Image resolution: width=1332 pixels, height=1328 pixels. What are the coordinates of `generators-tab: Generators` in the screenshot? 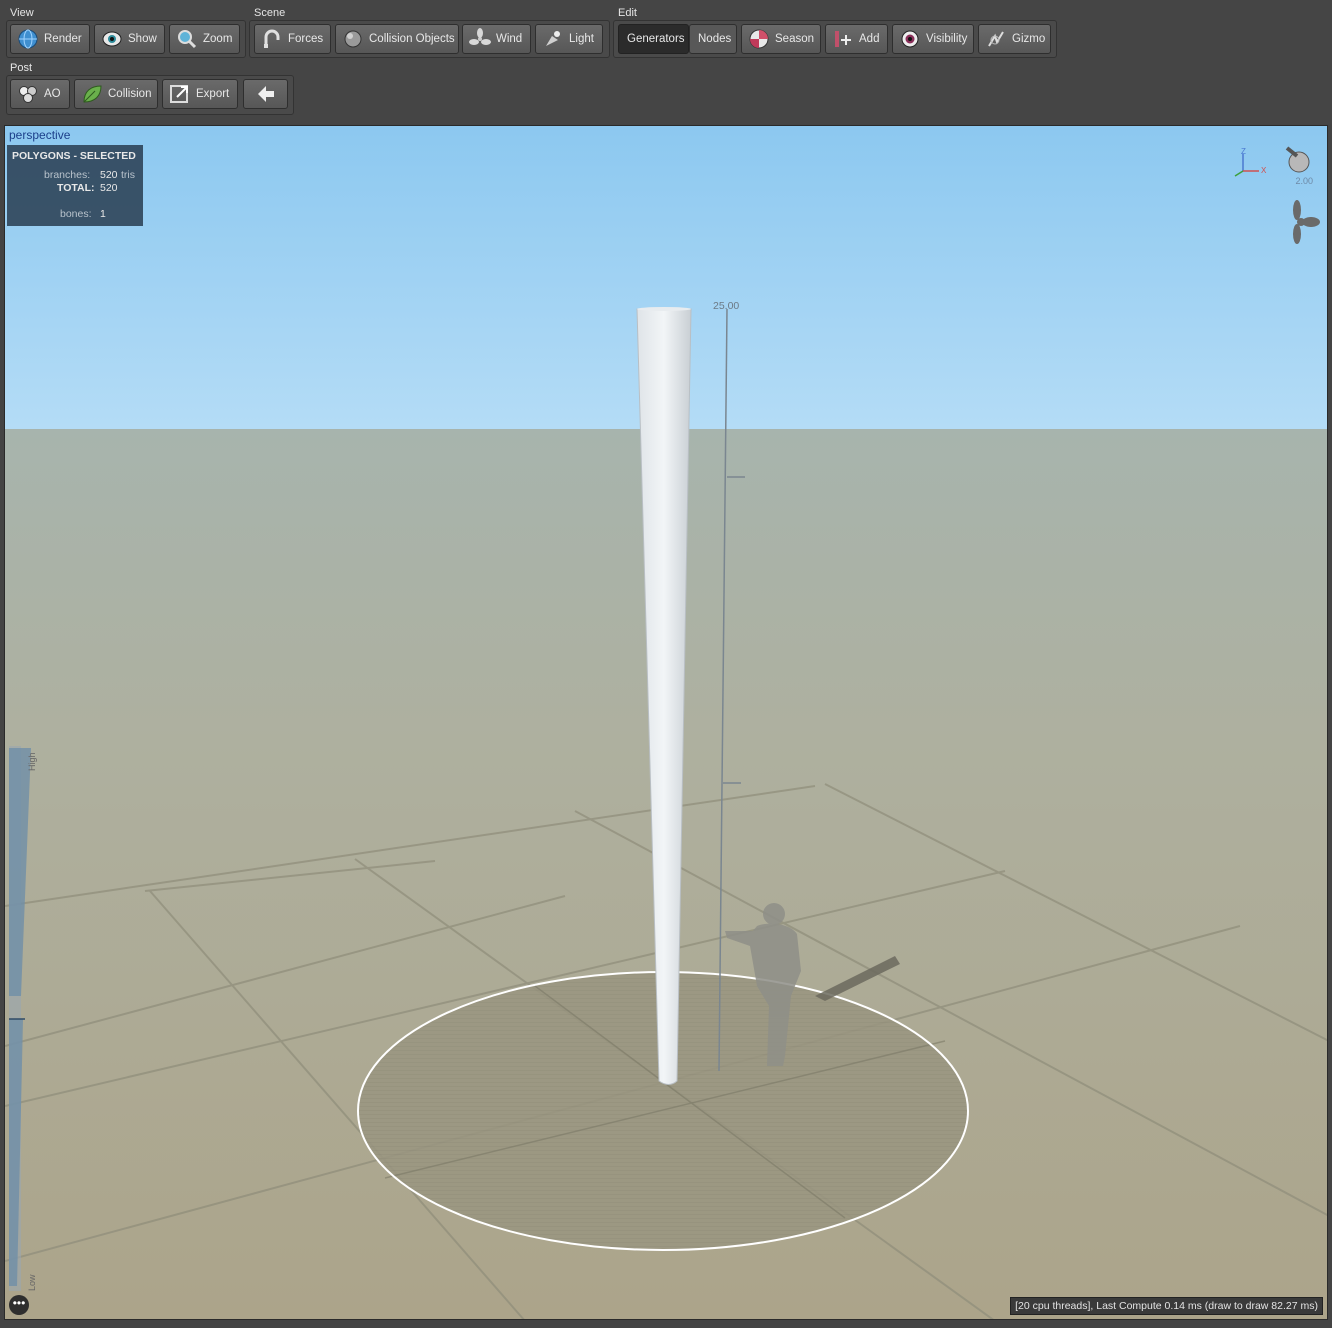 It's located at (653, 39).